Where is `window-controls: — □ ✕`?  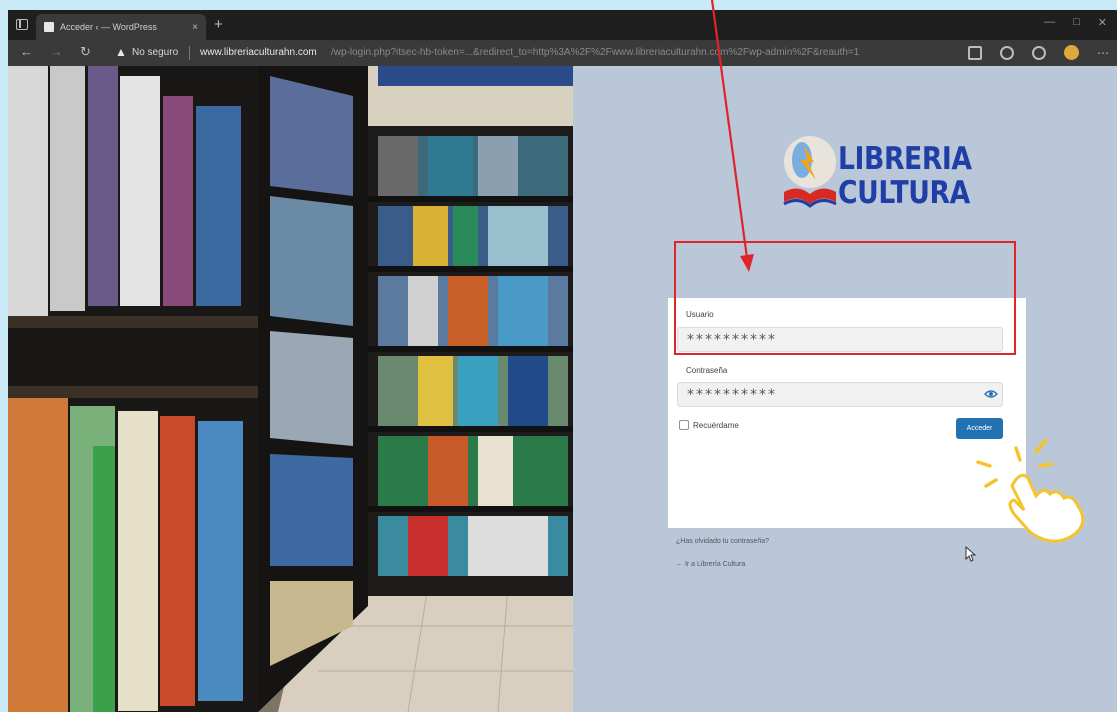
window-controls: — □ ✕ is located at coordinates (1075, 22).